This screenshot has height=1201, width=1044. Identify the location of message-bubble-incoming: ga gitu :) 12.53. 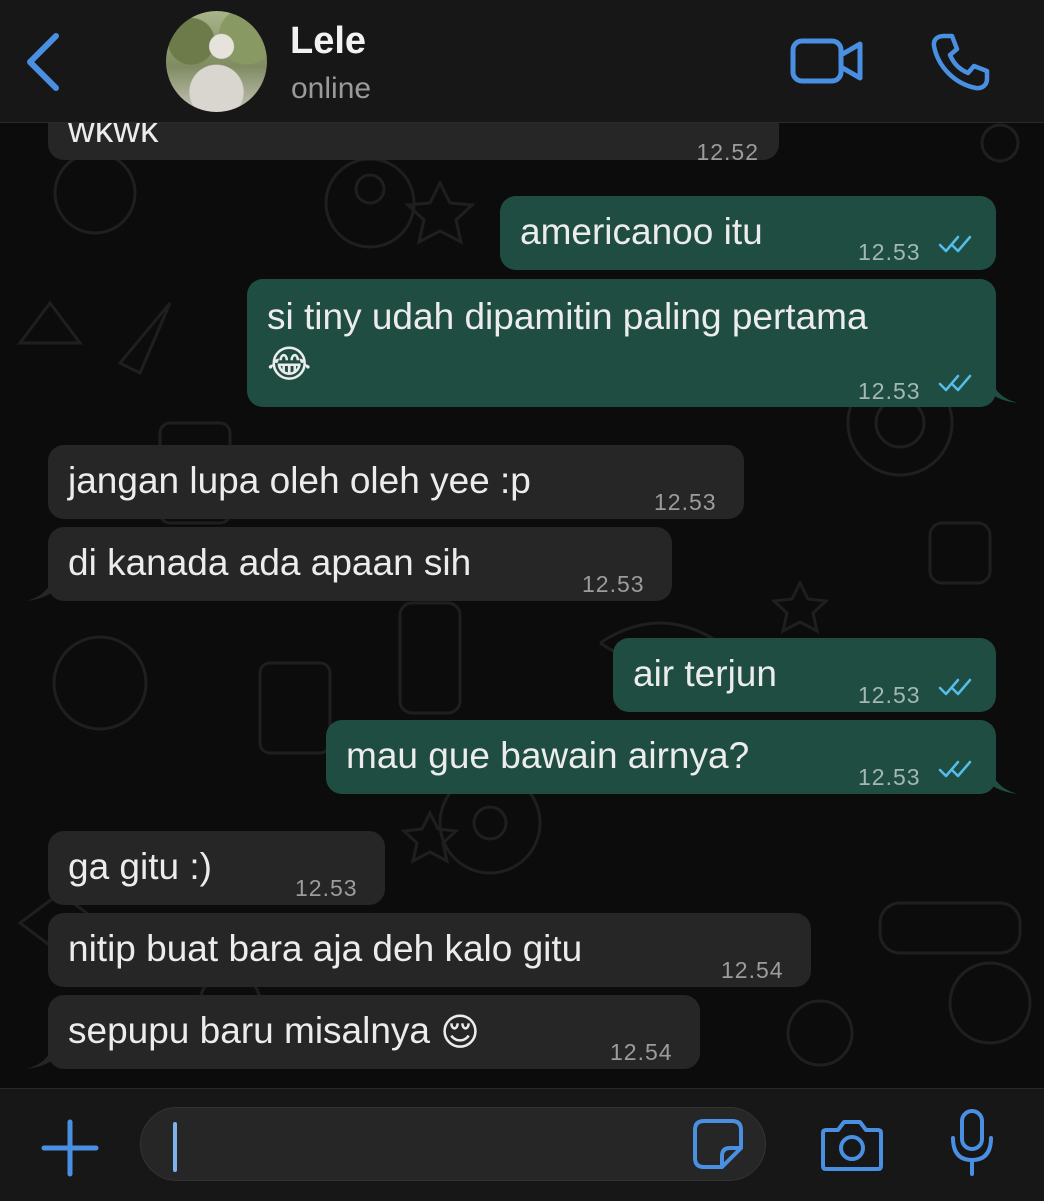
(216, 868).